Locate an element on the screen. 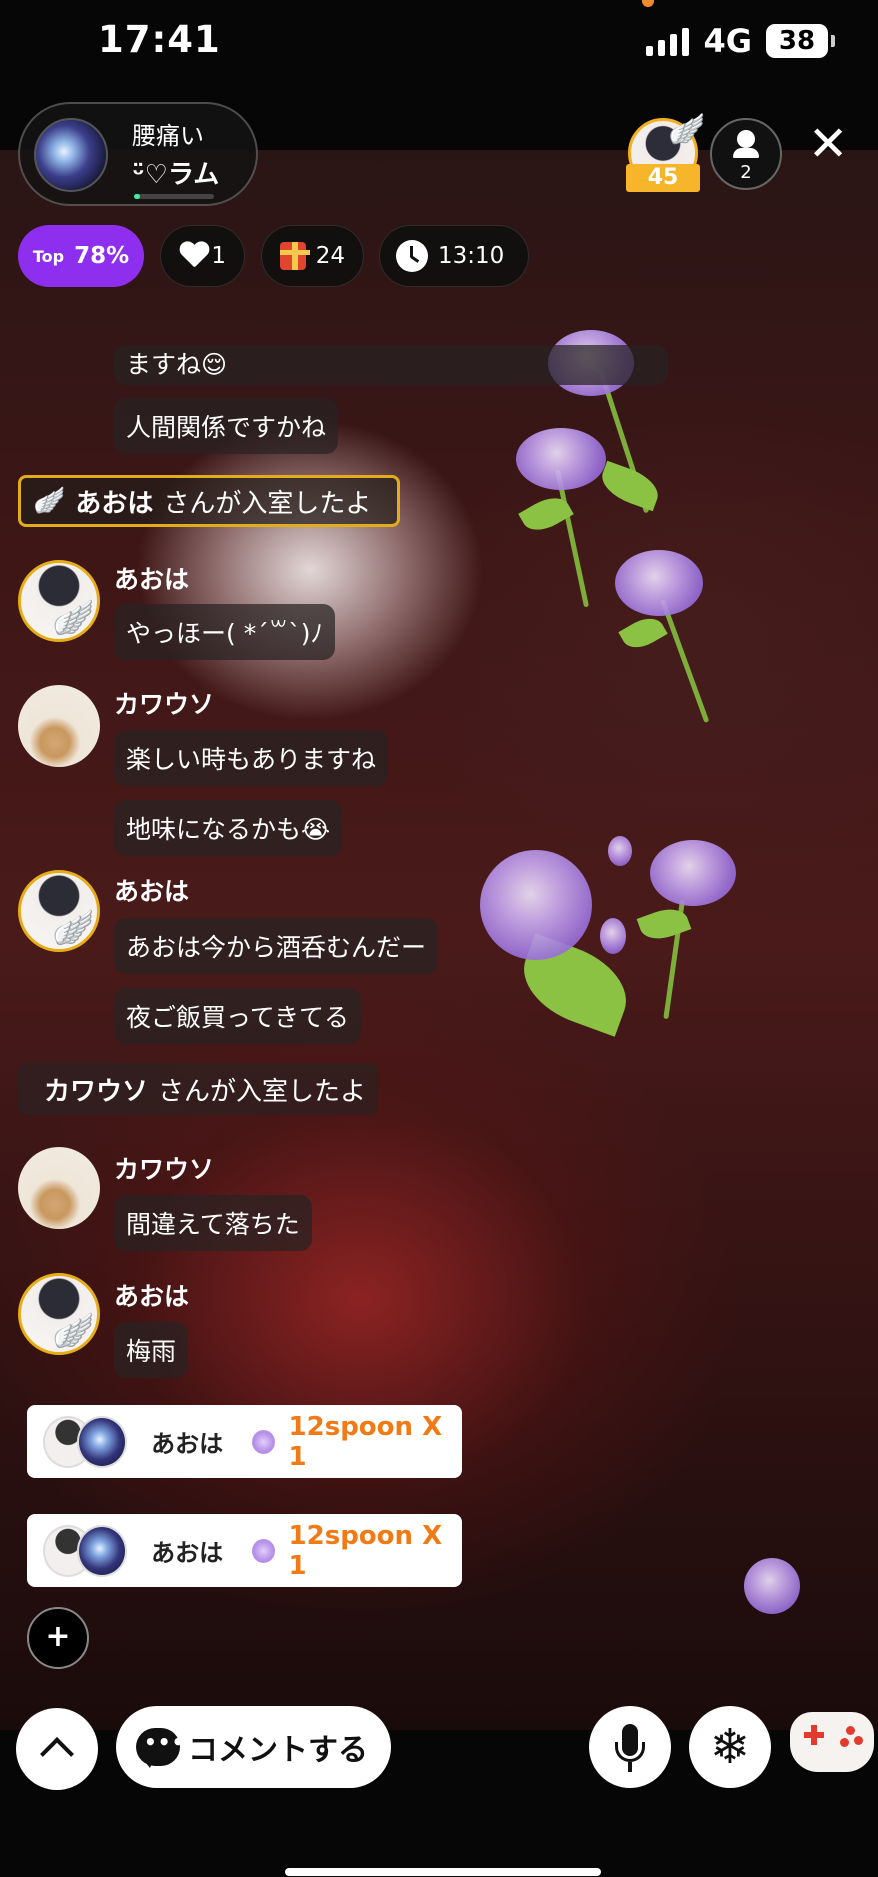 The height and width of the screenshot is (1877, 878). person-icon is located at coordinates (746, 144).